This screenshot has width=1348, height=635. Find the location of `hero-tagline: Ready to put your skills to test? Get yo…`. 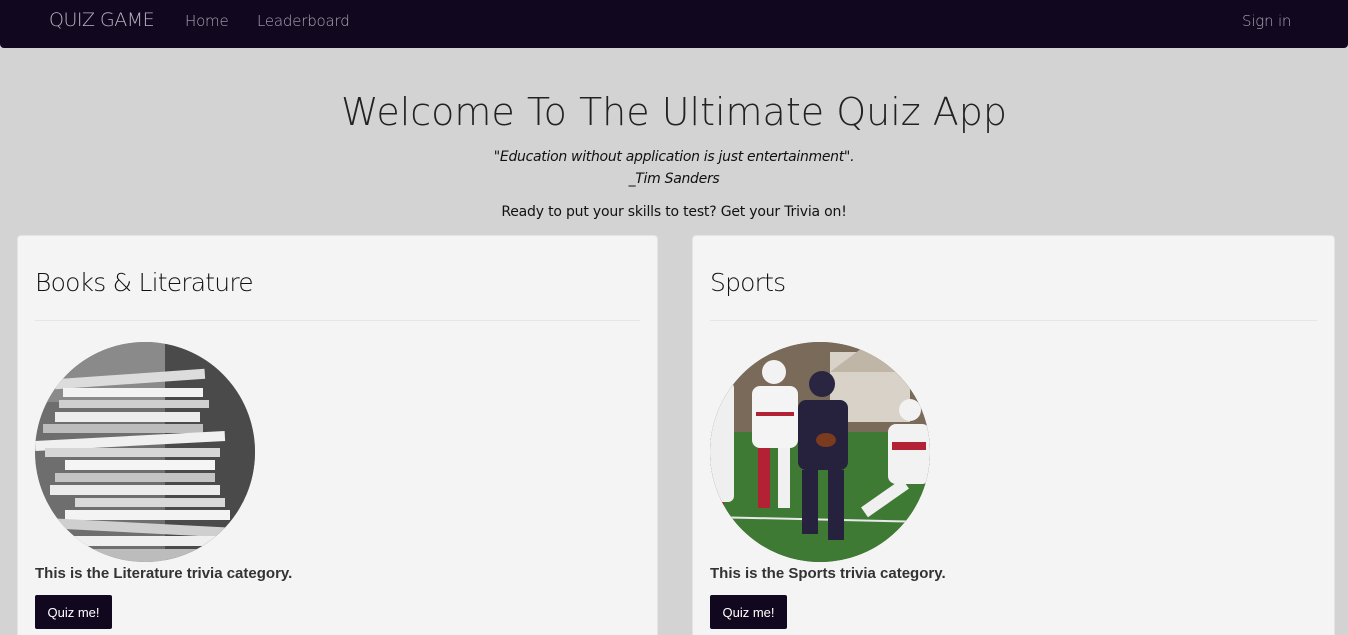

hero-tagline: Ready to put your skills to test? Get yo… is located at coordinates (674, 212).